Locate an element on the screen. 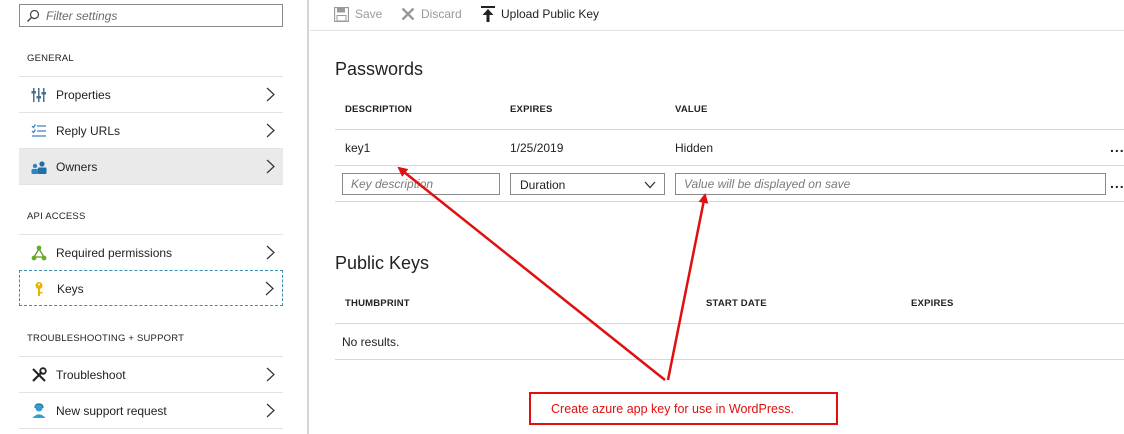 The width and height of the screenshot is (1124, 434). filter-settings-box is located at coordinates (151, 15).